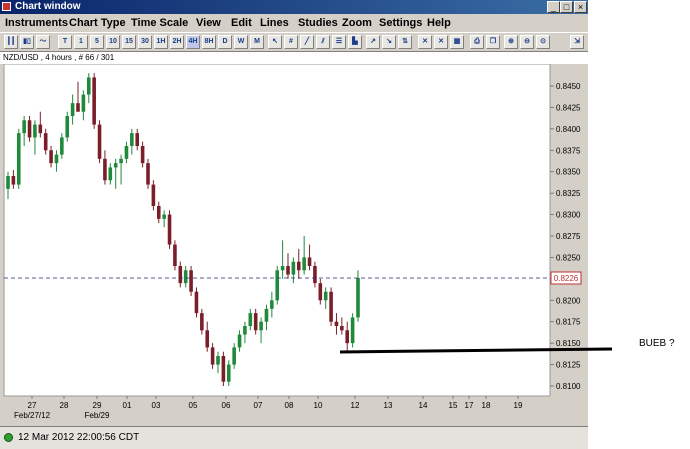 The image size is (690, 449). What do you see at coordinates (657, 343) in the screenshot?
I see `annotation-text: BUEB ?` at bounding box center [657, 343].